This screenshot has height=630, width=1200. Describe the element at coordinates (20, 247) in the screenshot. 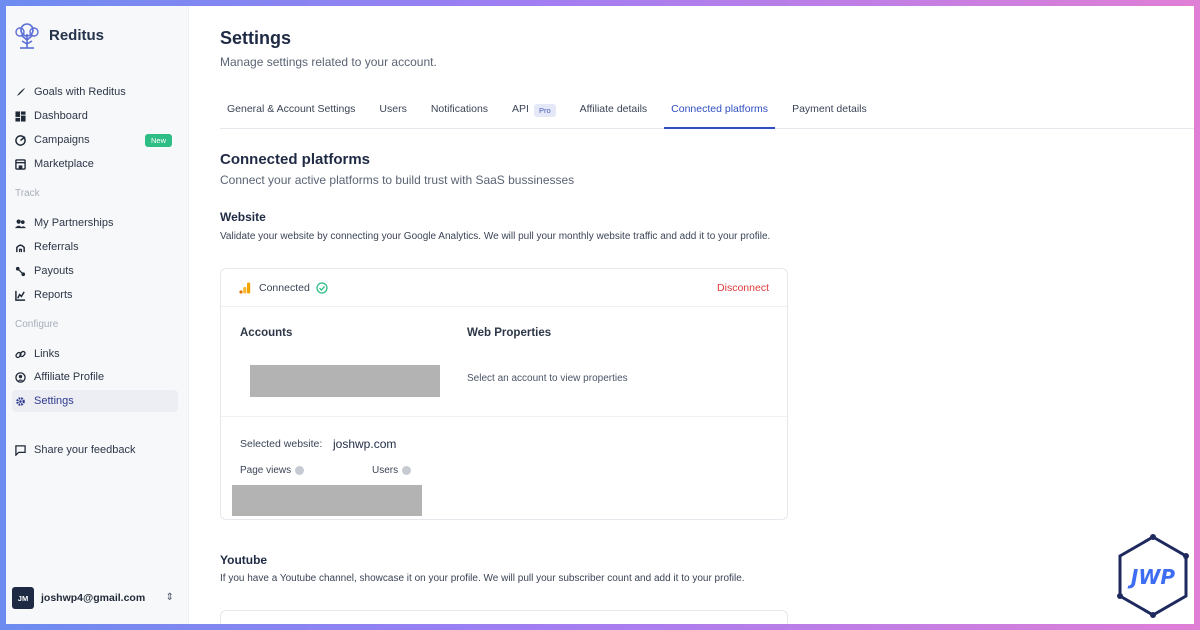

I see `referrals-icon` at that location.